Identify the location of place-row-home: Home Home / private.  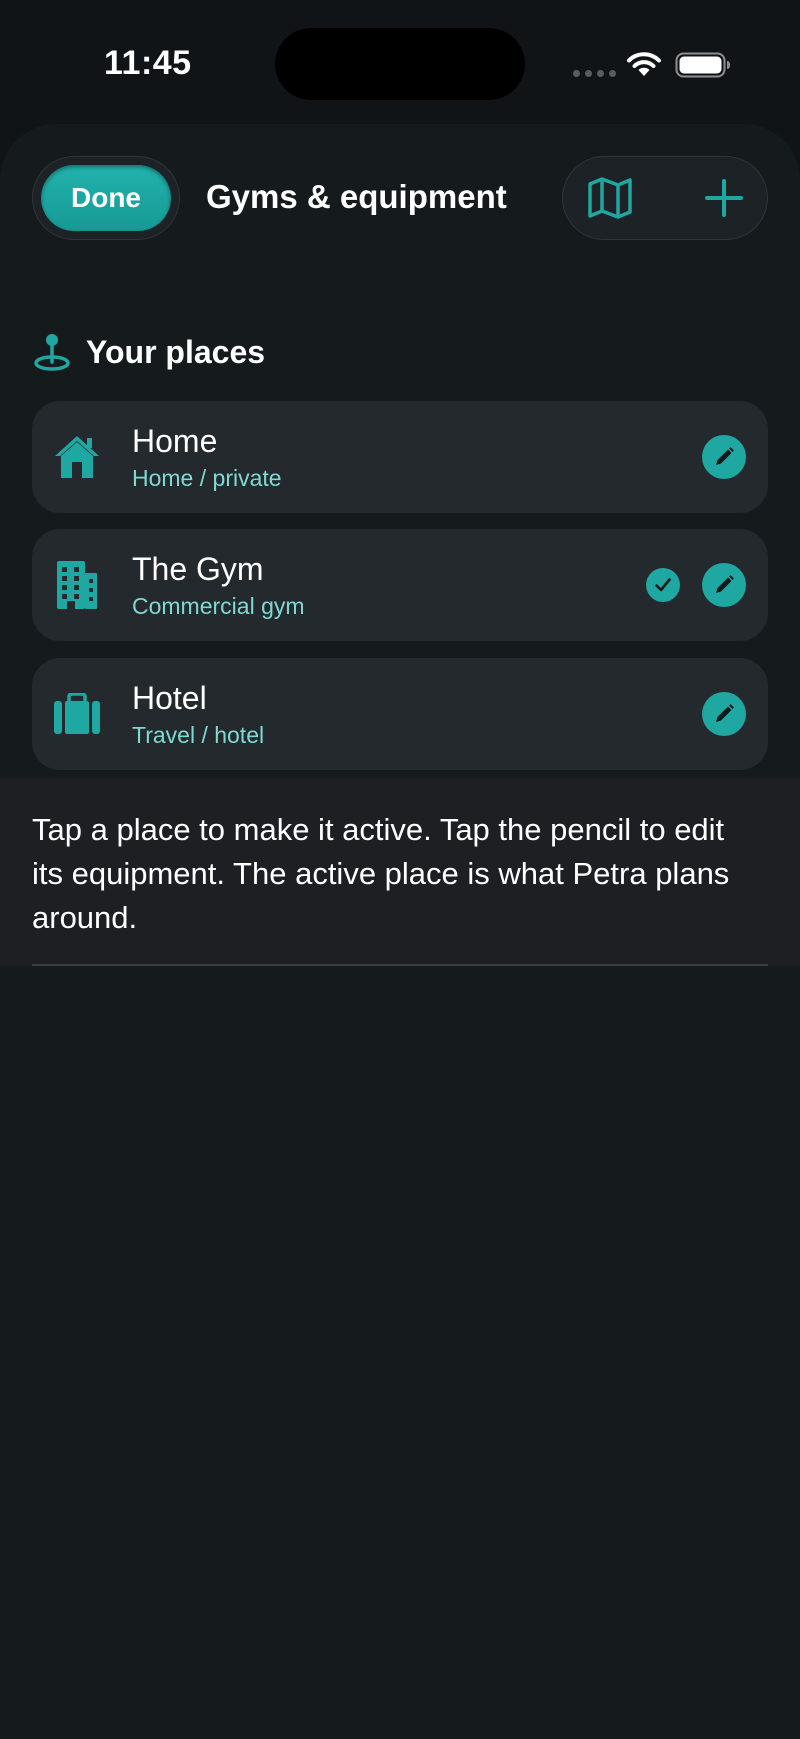
(400, 457).